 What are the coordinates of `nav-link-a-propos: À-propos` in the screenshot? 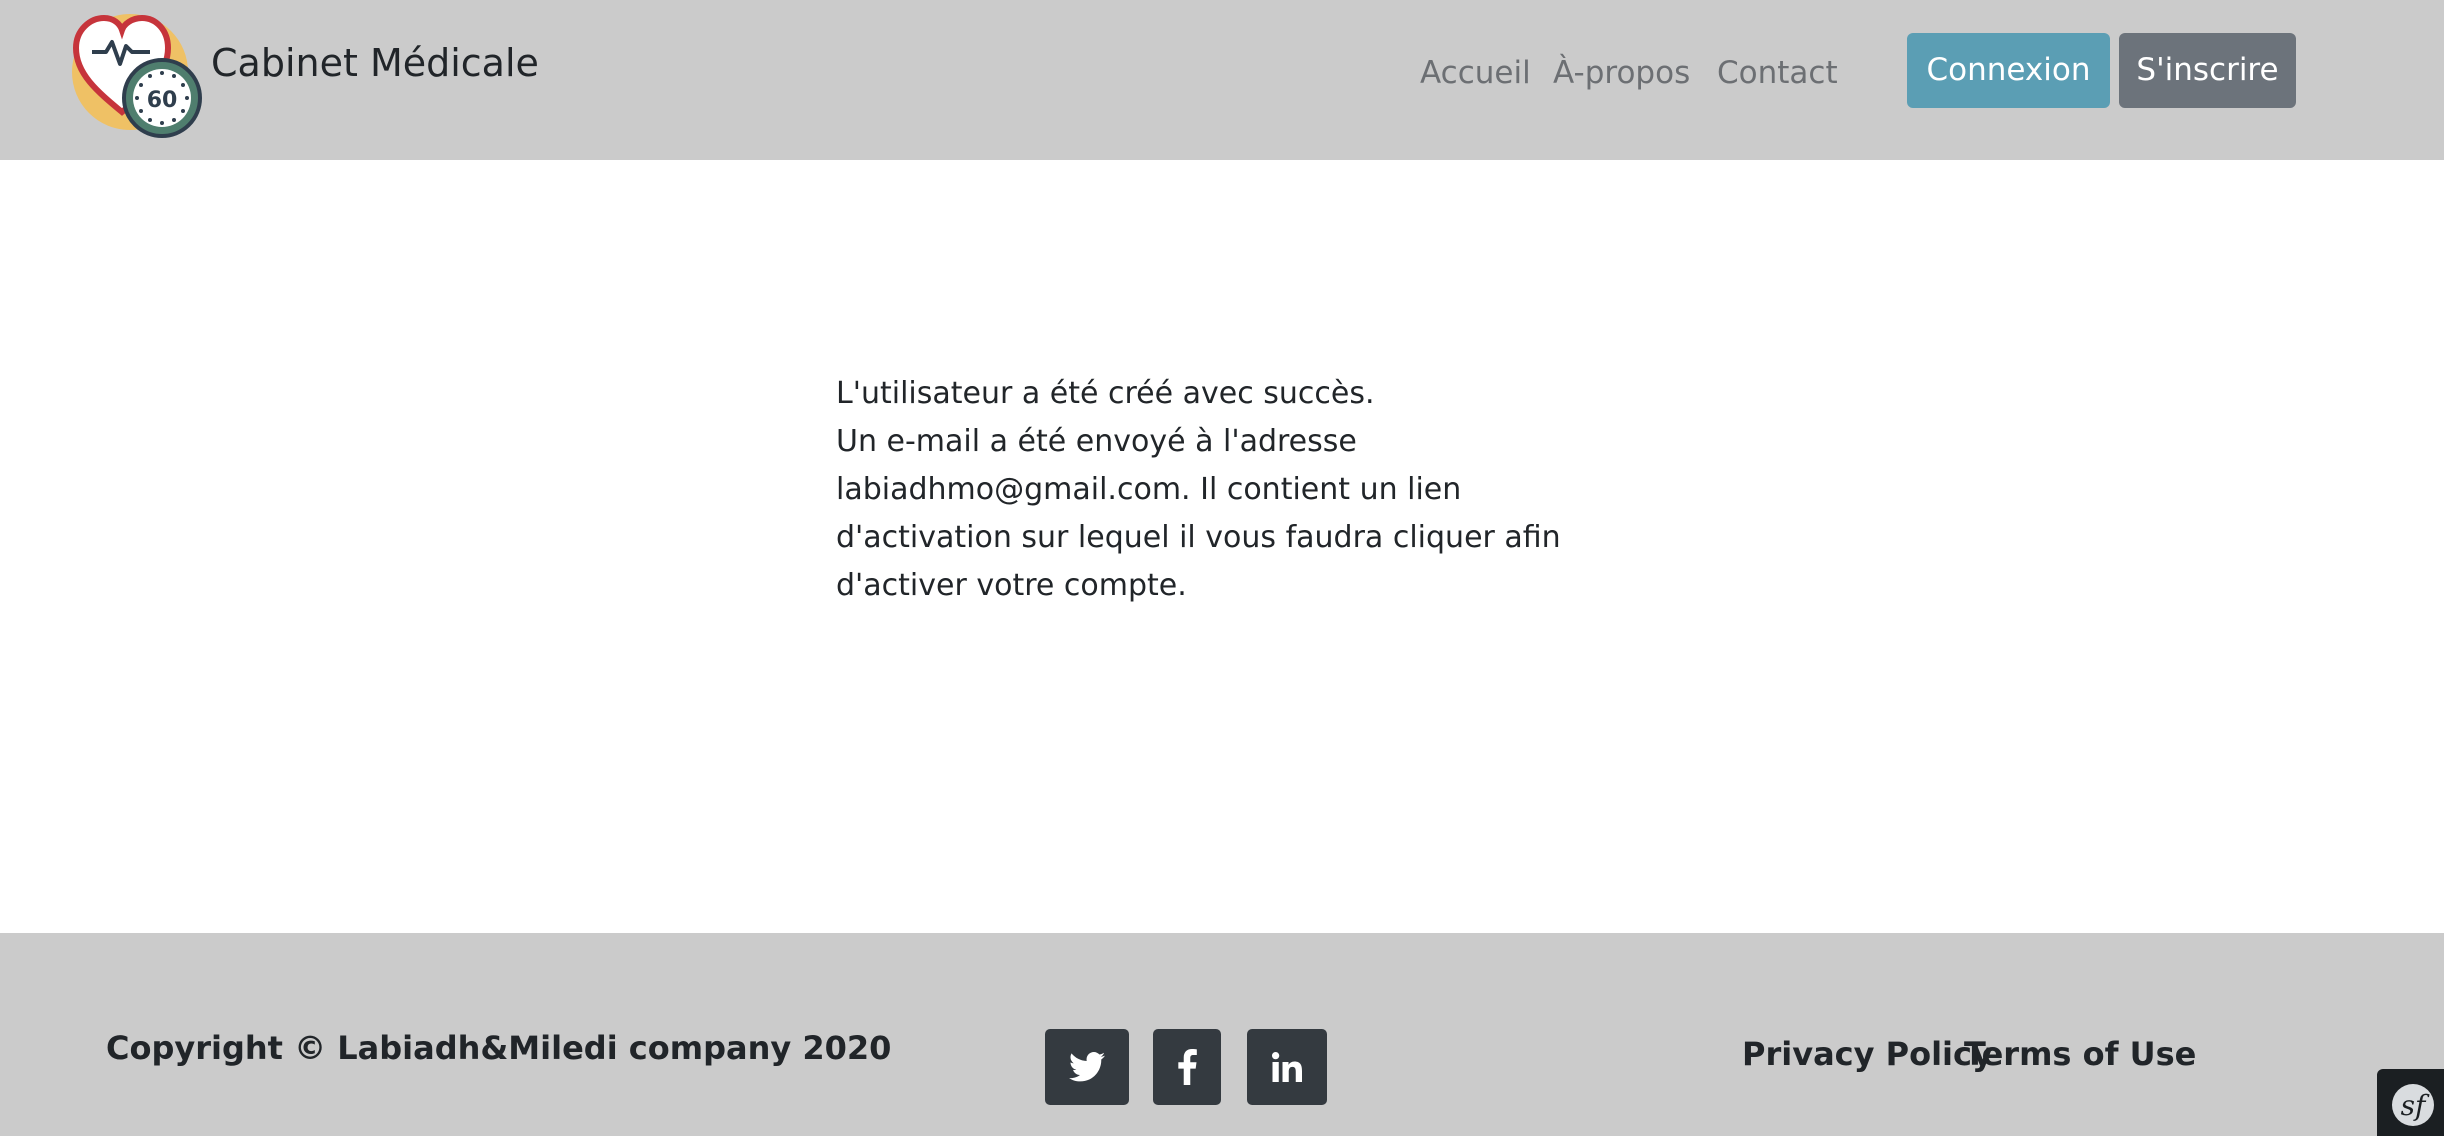 It's located at (1621, 73).